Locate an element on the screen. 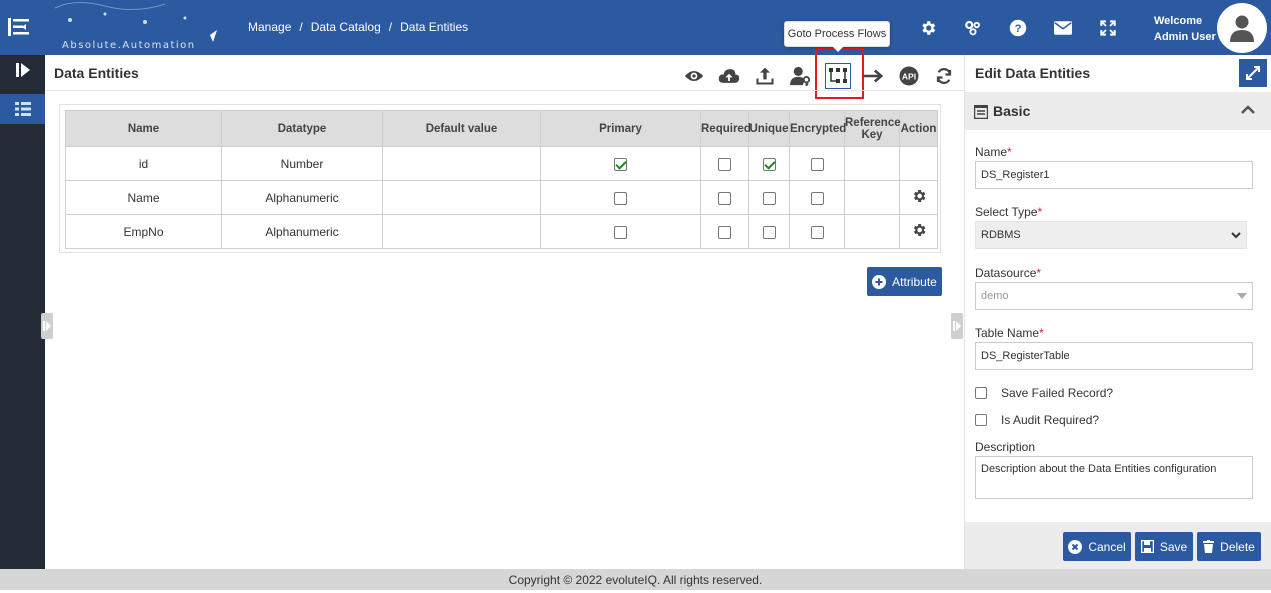  col-header-required: Required is located at coordinates (725, 128).